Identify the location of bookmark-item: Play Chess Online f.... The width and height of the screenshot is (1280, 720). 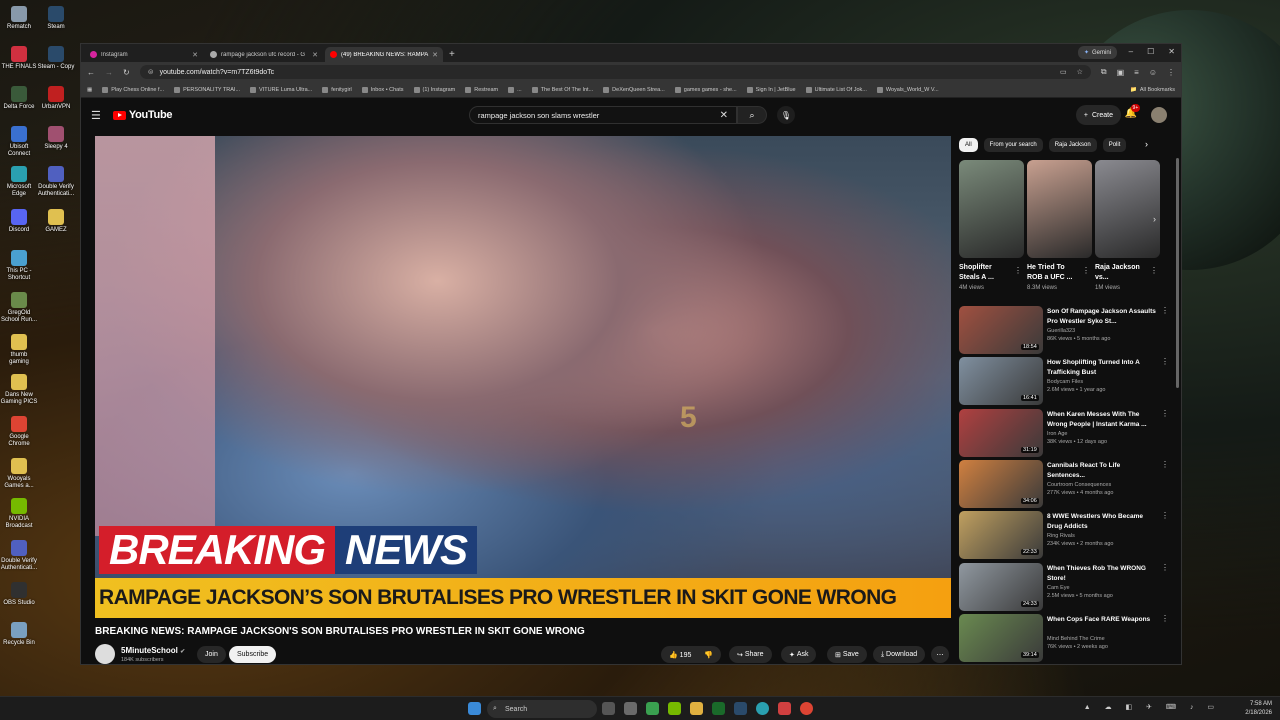
(133, 89).